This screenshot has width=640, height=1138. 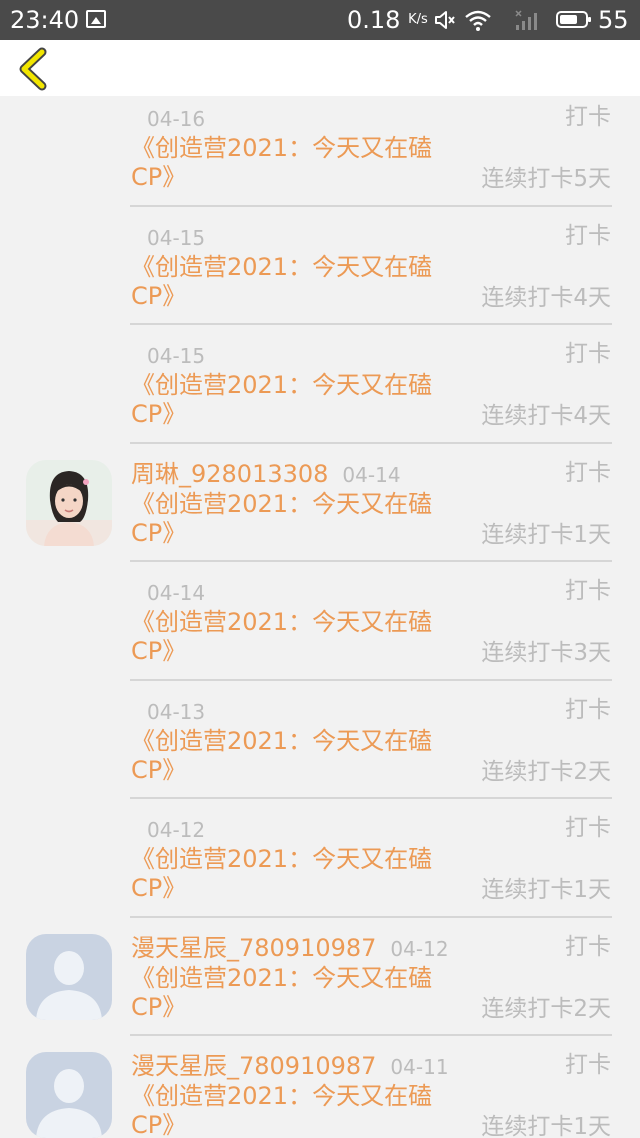 I want to click on top-bar, so click(x=320, y=68).